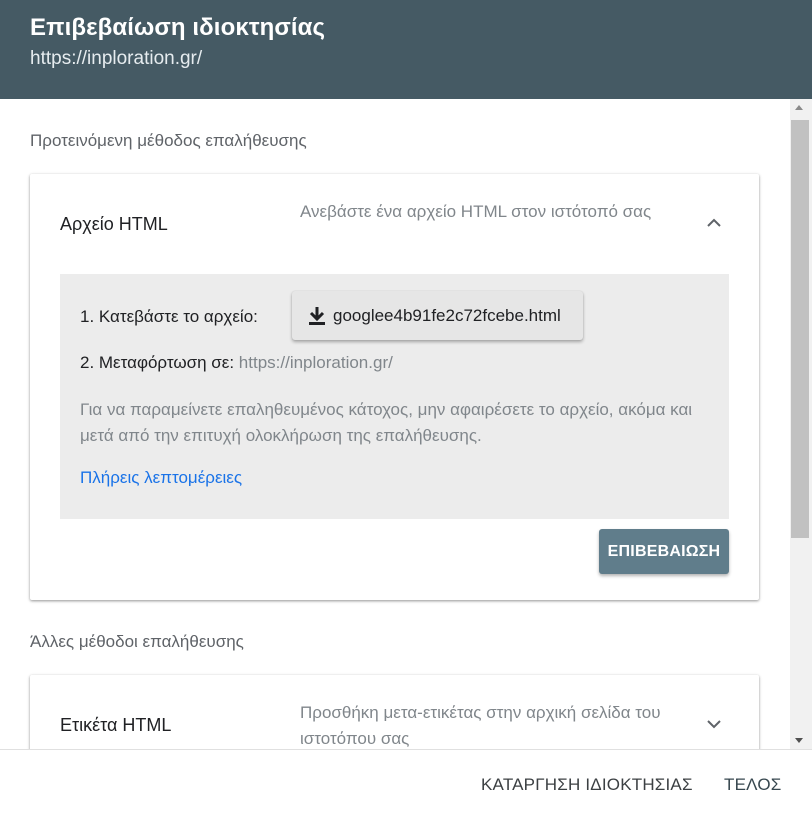  I want to click on vertical-scrollbar, so click(801, 424).